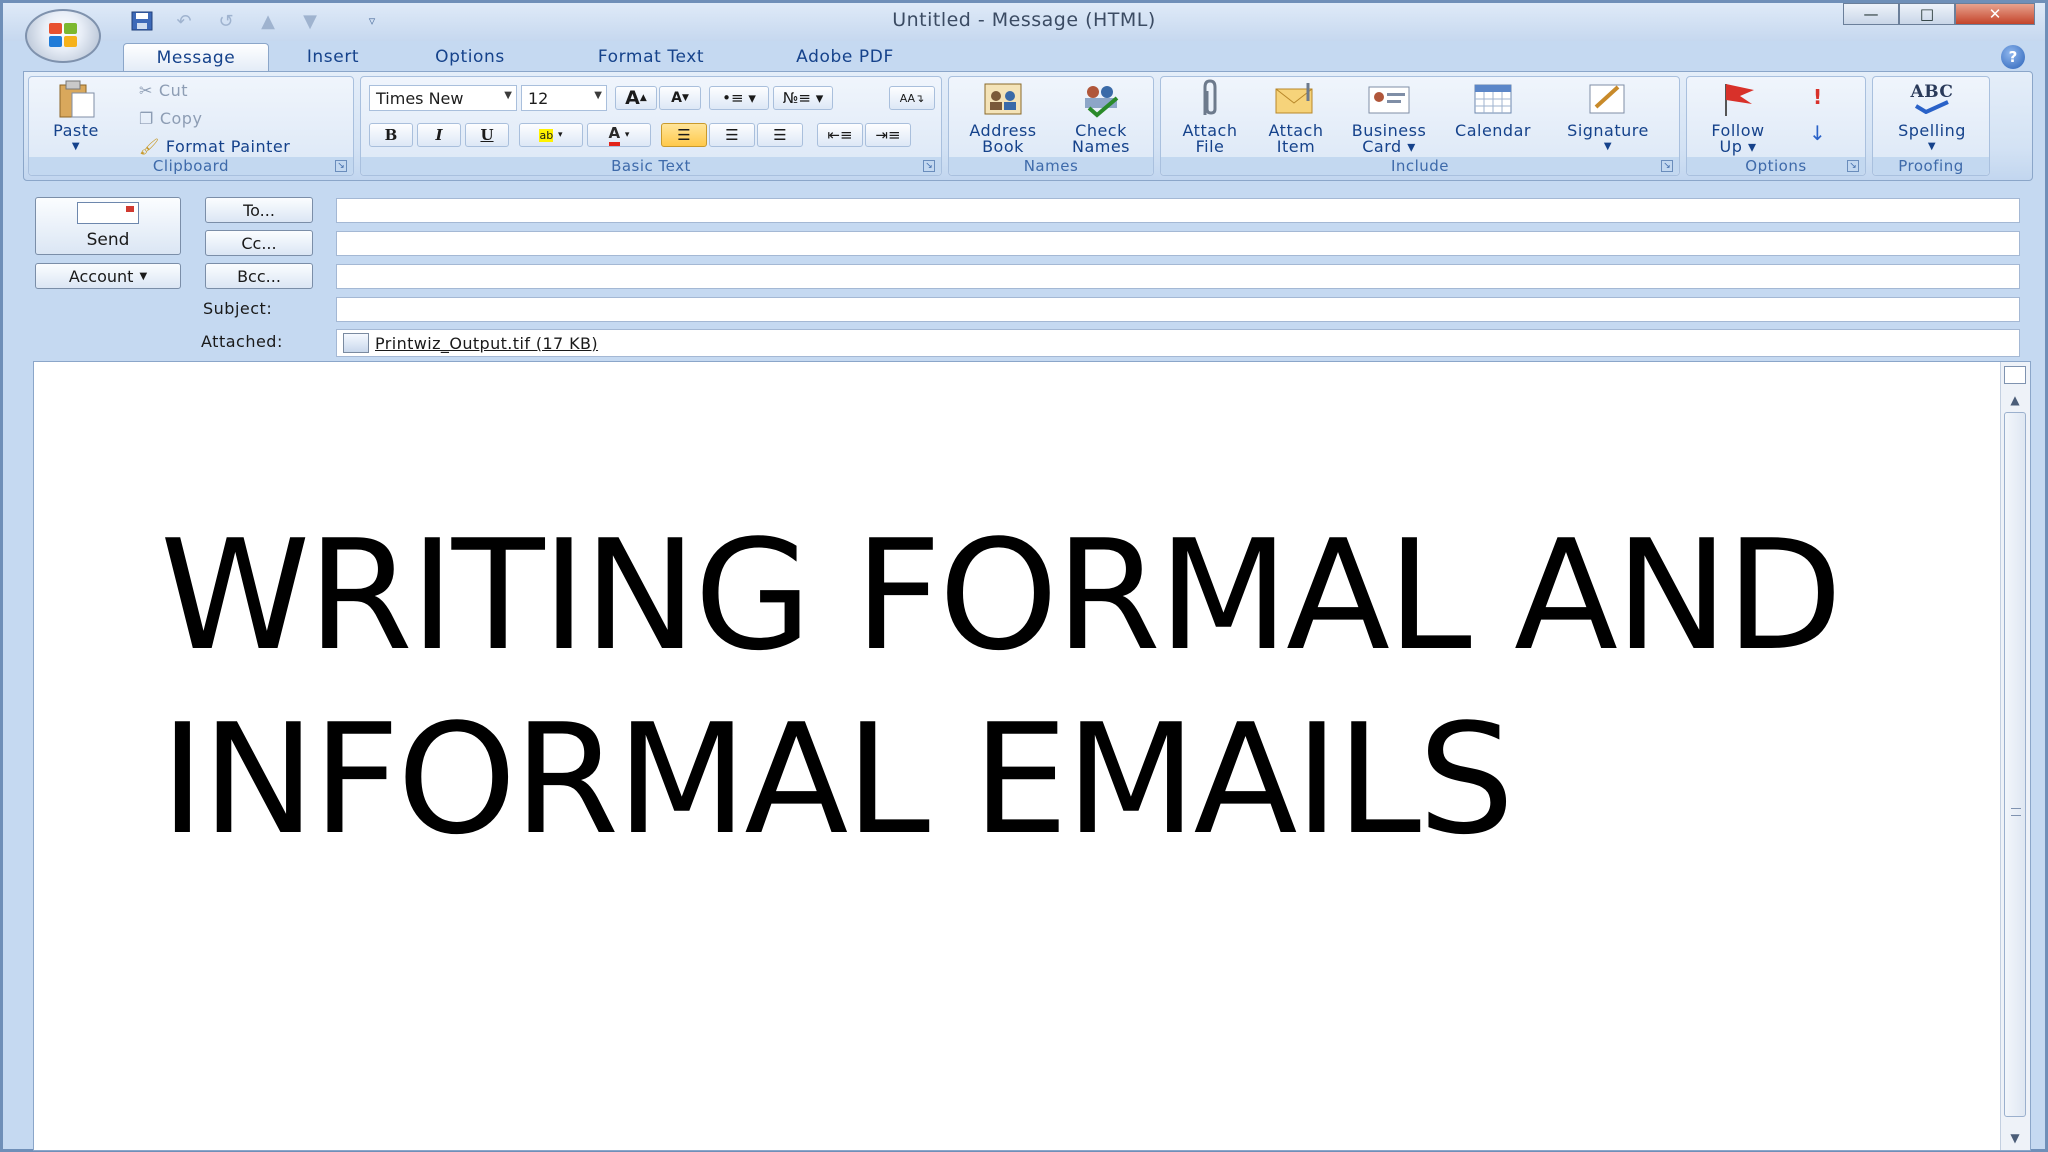 The height and width of the screenshot is (1152, 2048). Describe the element at coordinates (163, 90) in the screenshot. I see `cut-button: ✂ Cut` at that location.